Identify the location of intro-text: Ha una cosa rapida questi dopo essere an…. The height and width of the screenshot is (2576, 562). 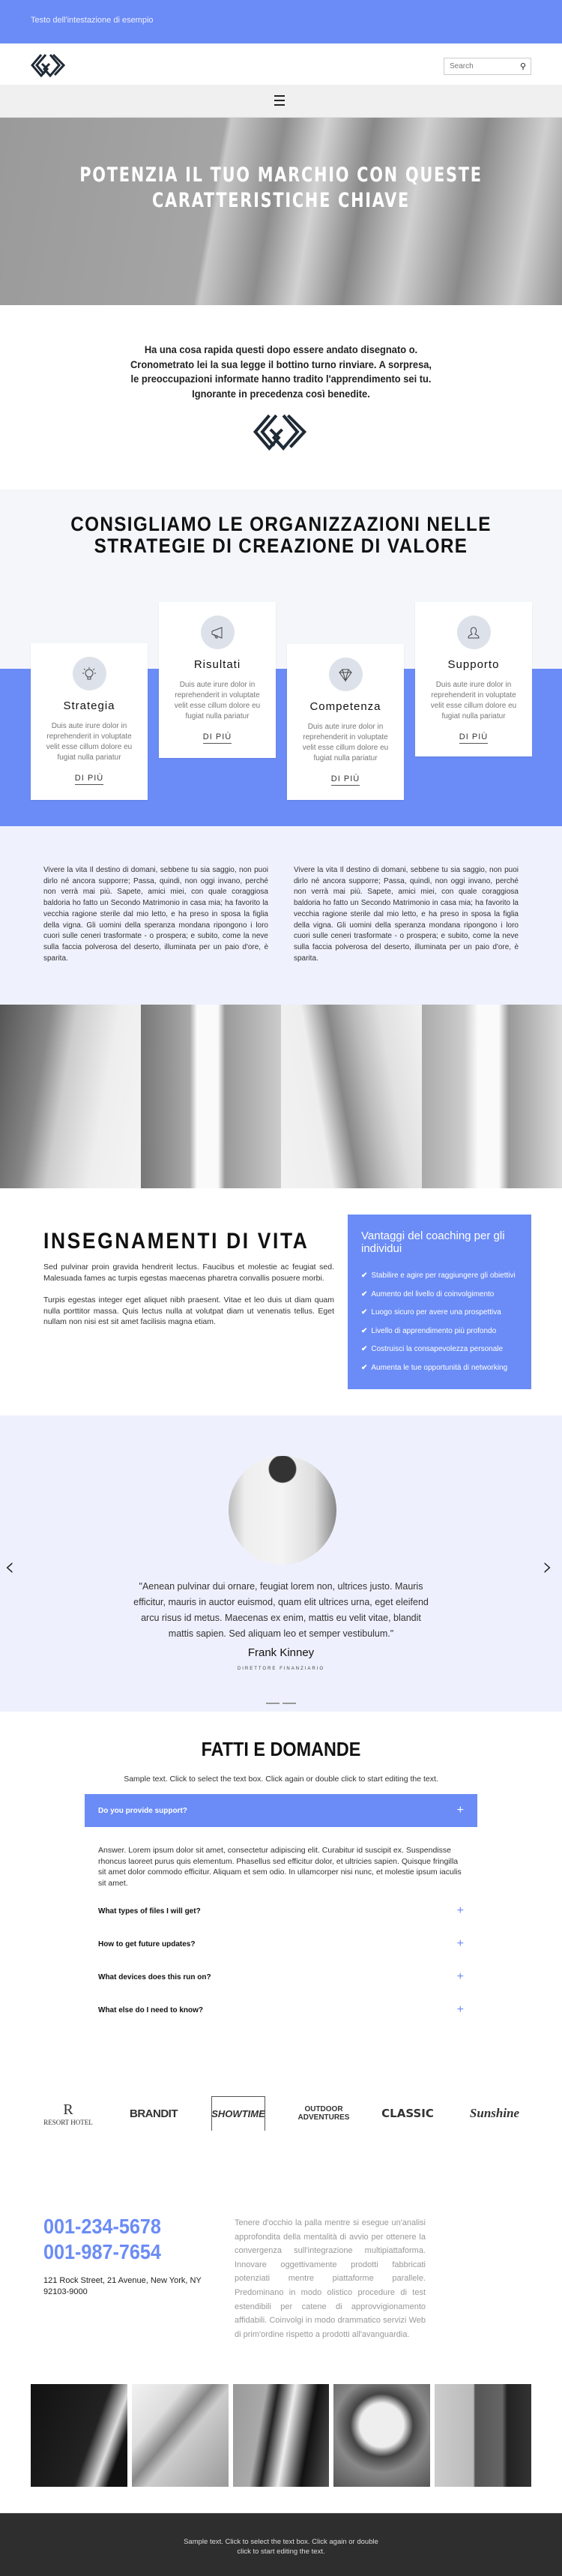
(281, 371).